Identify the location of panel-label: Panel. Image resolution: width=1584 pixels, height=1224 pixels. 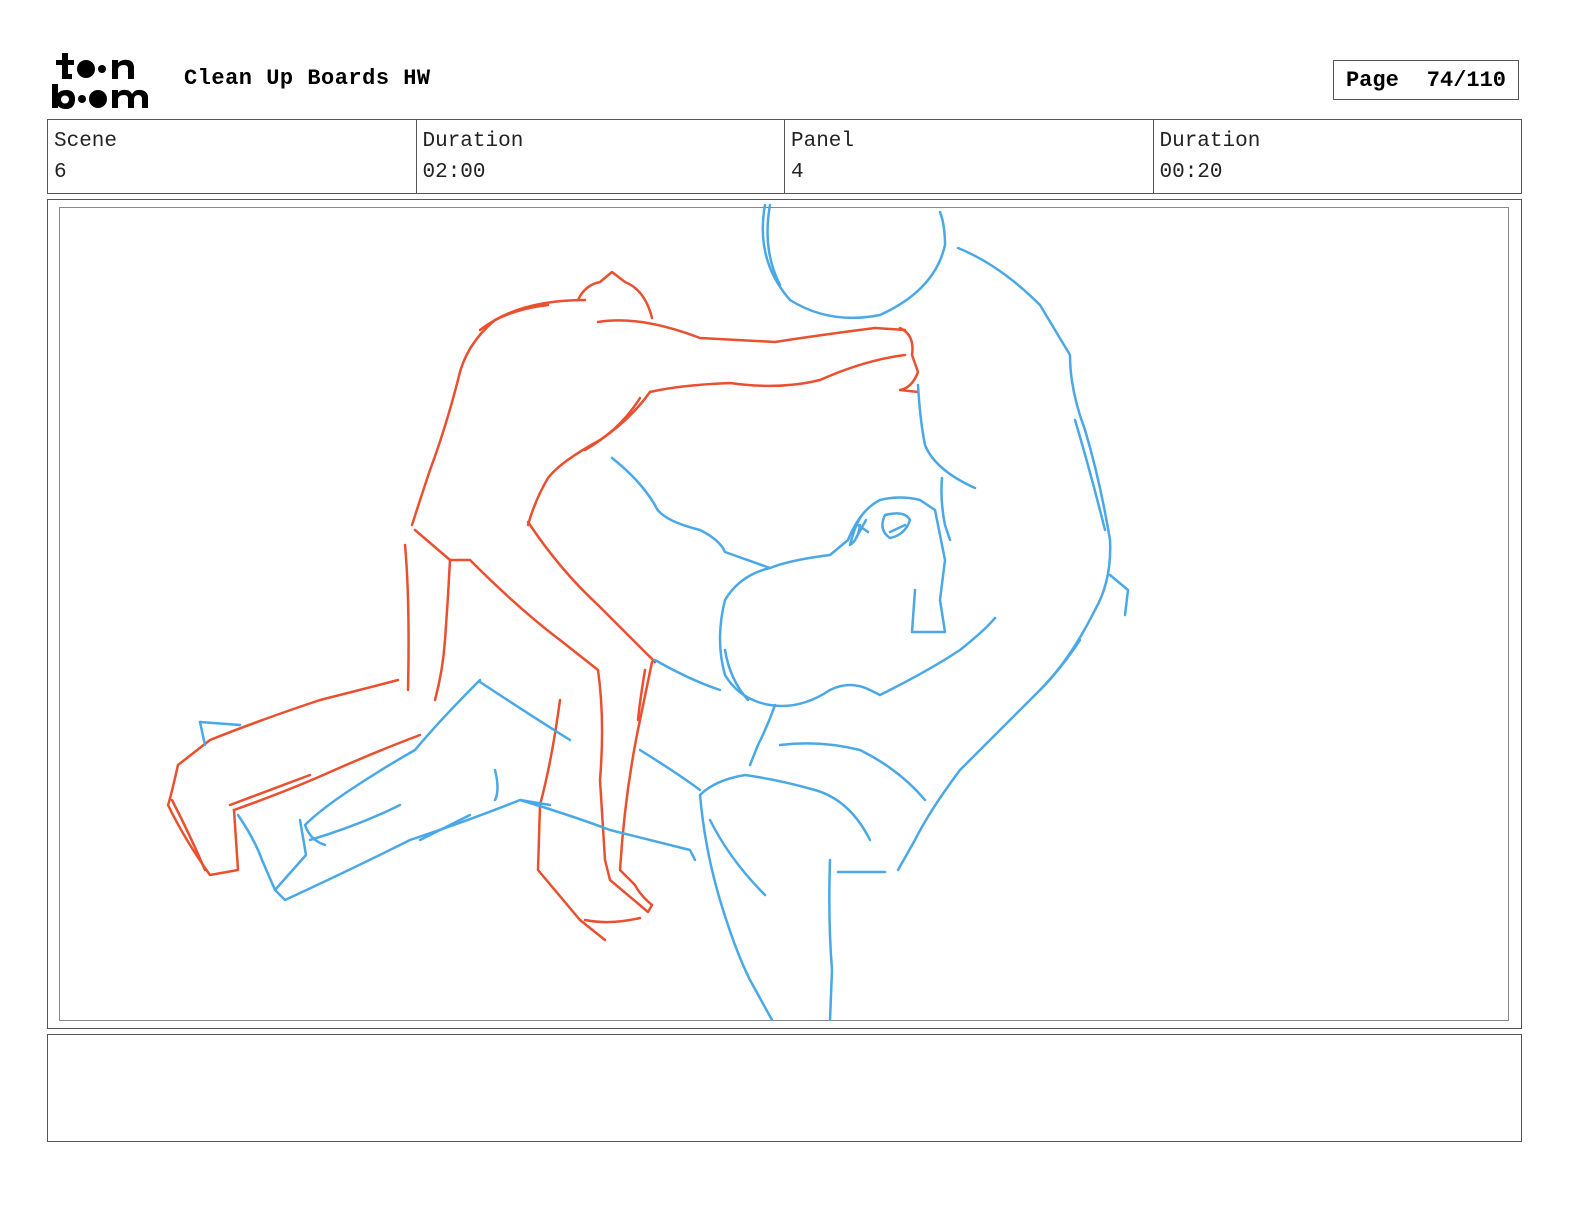
(823, 141).